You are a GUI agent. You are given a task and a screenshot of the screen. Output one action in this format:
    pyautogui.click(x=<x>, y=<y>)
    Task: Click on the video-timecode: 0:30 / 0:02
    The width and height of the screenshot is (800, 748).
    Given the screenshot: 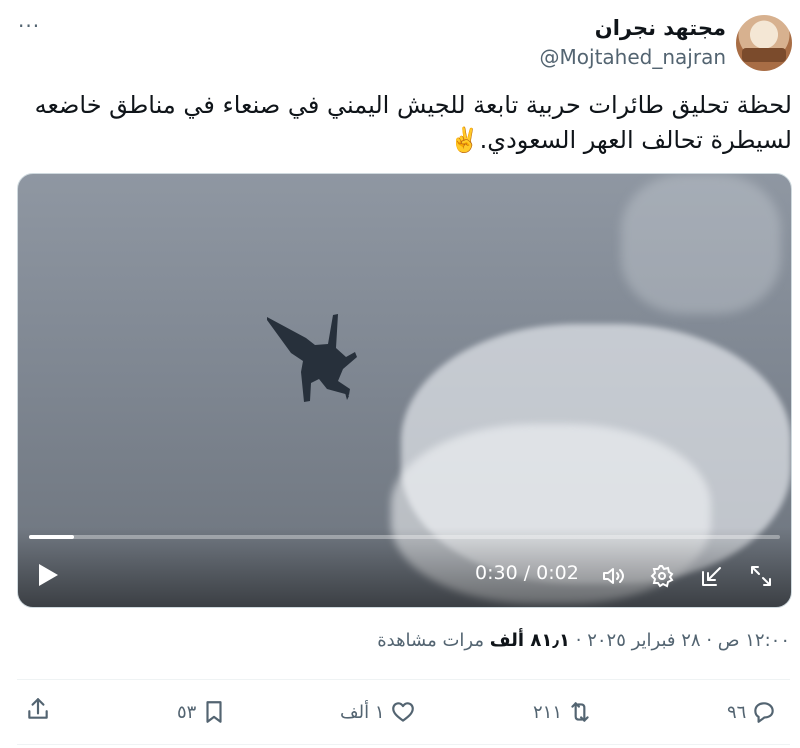 What is the action you would take?
    pyautogui.click(x=527, y=573)
    